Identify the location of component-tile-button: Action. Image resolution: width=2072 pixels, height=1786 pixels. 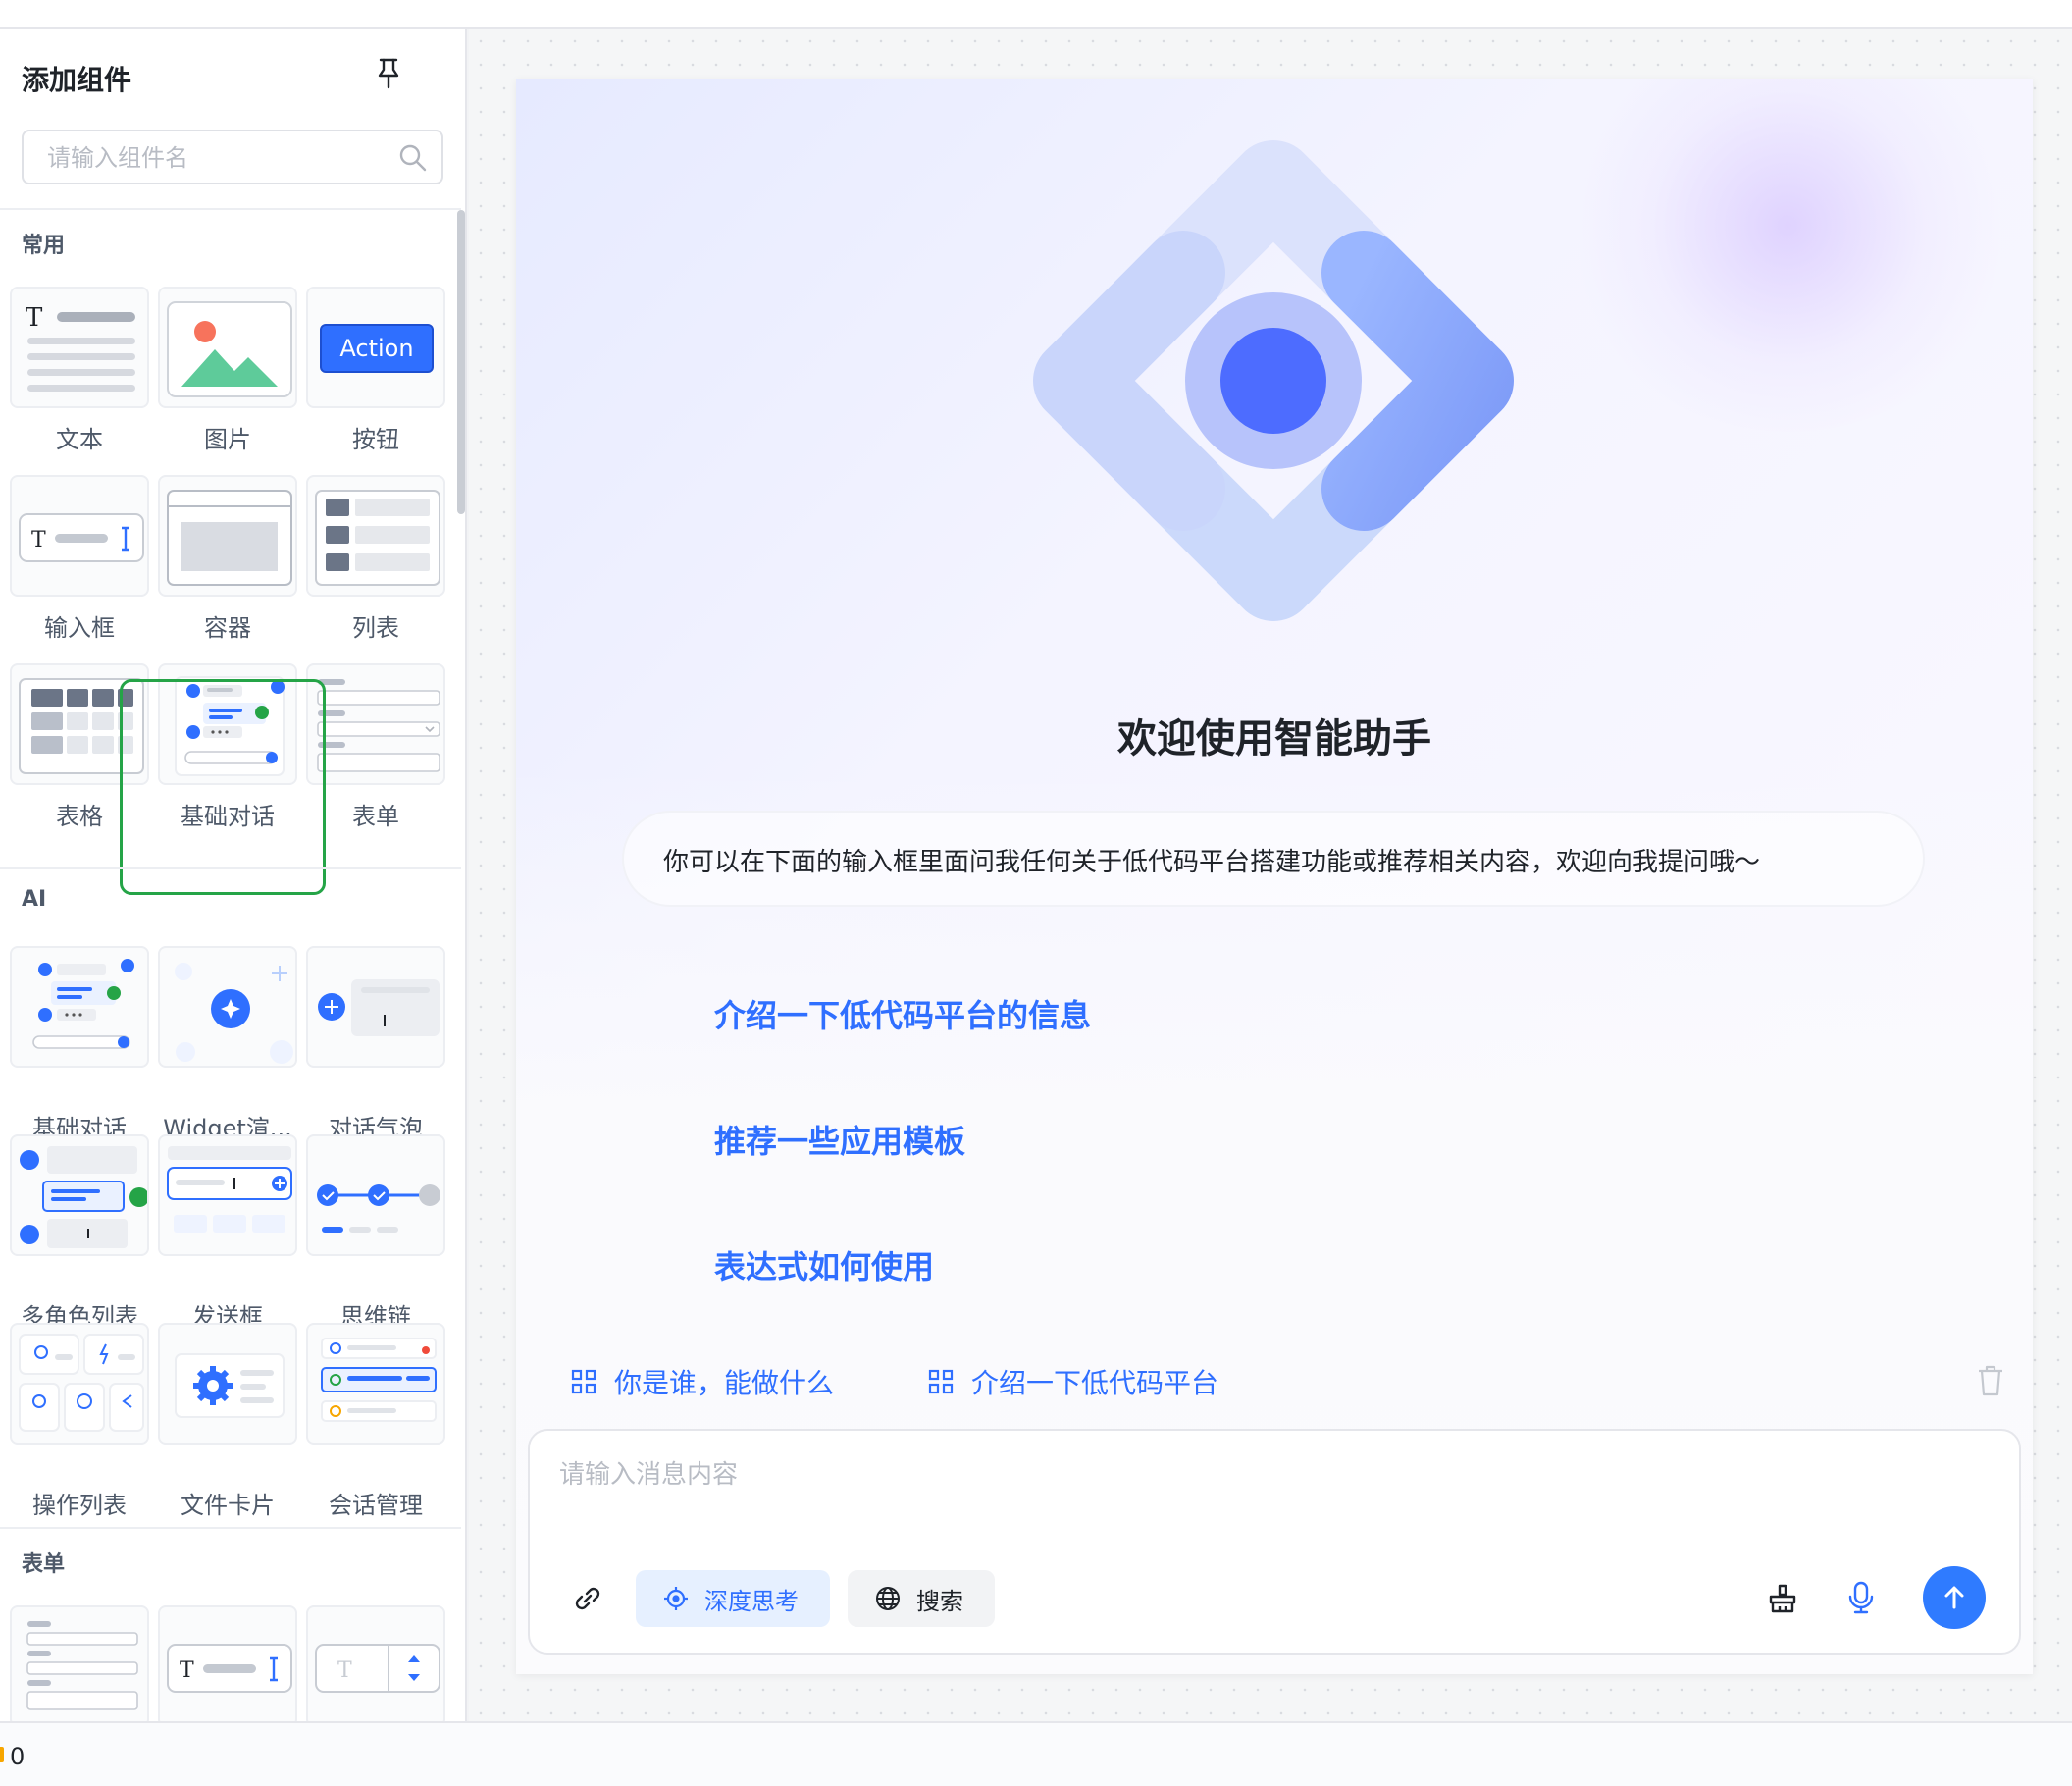
(375, 347).